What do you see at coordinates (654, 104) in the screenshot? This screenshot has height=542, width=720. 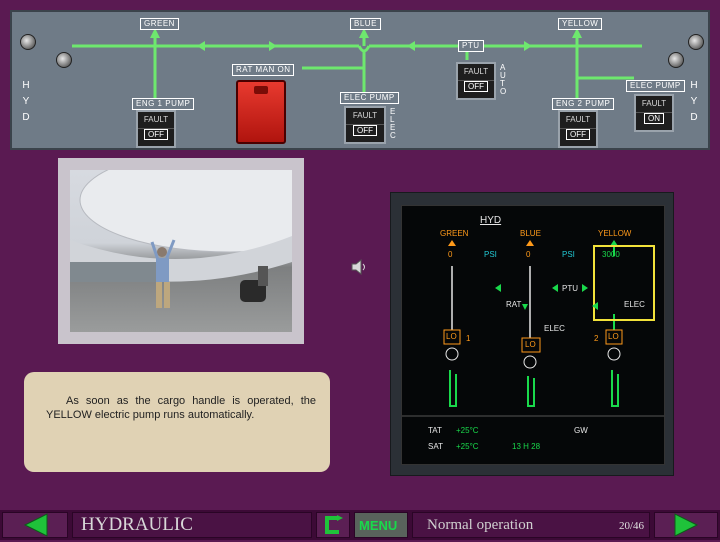 I see `yellow-elec-pump-fault-light: FAULT` at bounding box center [654, 104].